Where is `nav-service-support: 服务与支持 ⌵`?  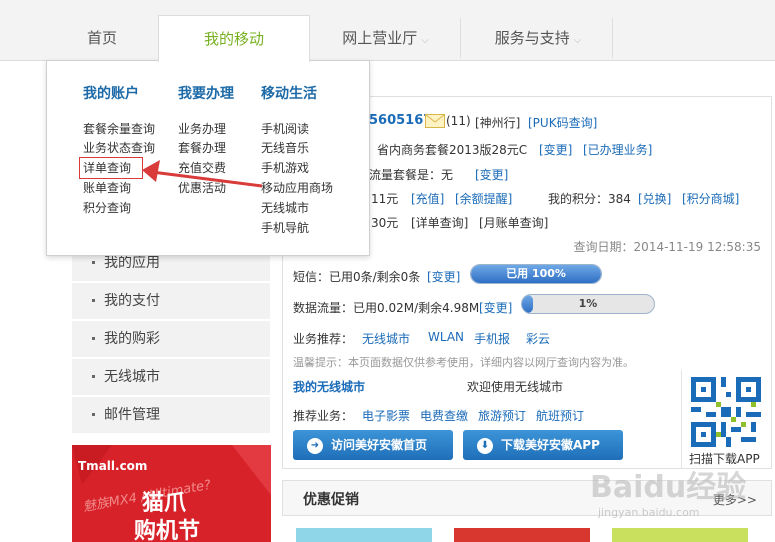 nav-service-support: 服务与支持 ⌵ is located at coordinates (538, 38).